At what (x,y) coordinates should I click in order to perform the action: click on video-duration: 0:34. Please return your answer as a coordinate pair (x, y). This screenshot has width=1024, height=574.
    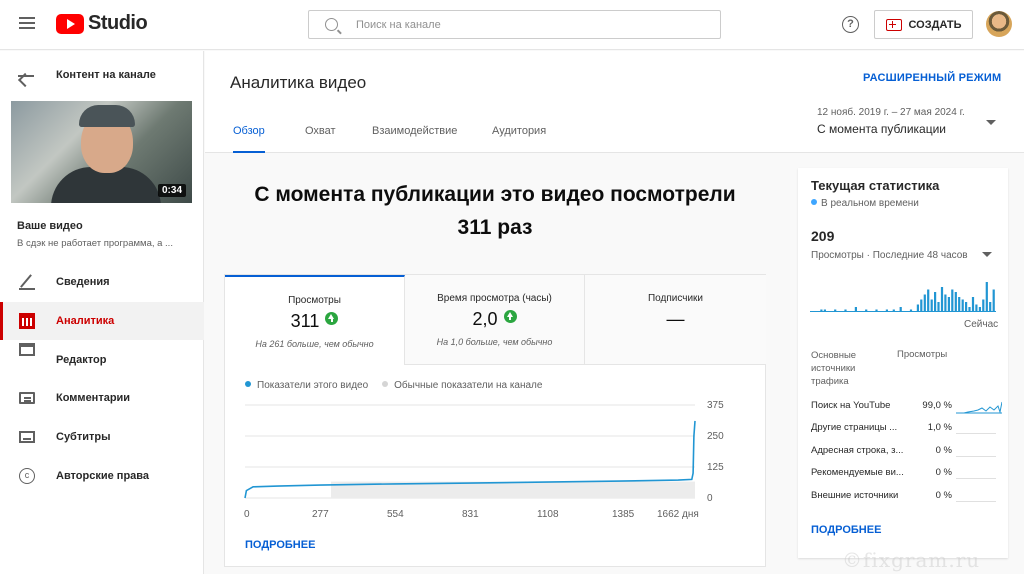
    Looking at the image, I should click on (171, 190).